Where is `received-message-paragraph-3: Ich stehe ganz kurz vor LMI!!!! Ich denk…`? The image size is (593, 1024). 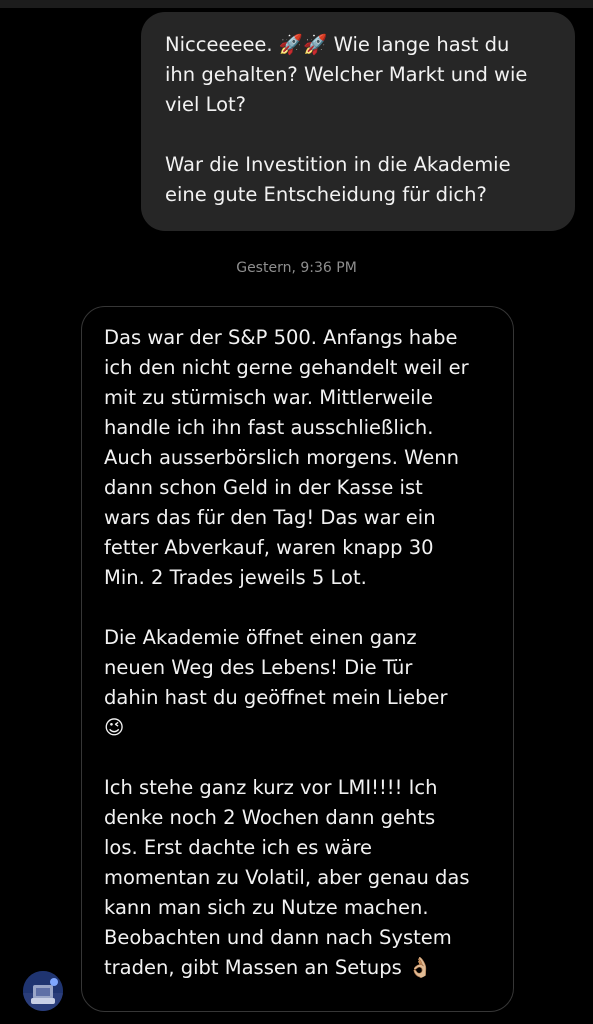 received-message-paragraph-3: Ich stehe ganz kurz vor LMI!!!! Ich denk… is located at coordinates (301, 878).